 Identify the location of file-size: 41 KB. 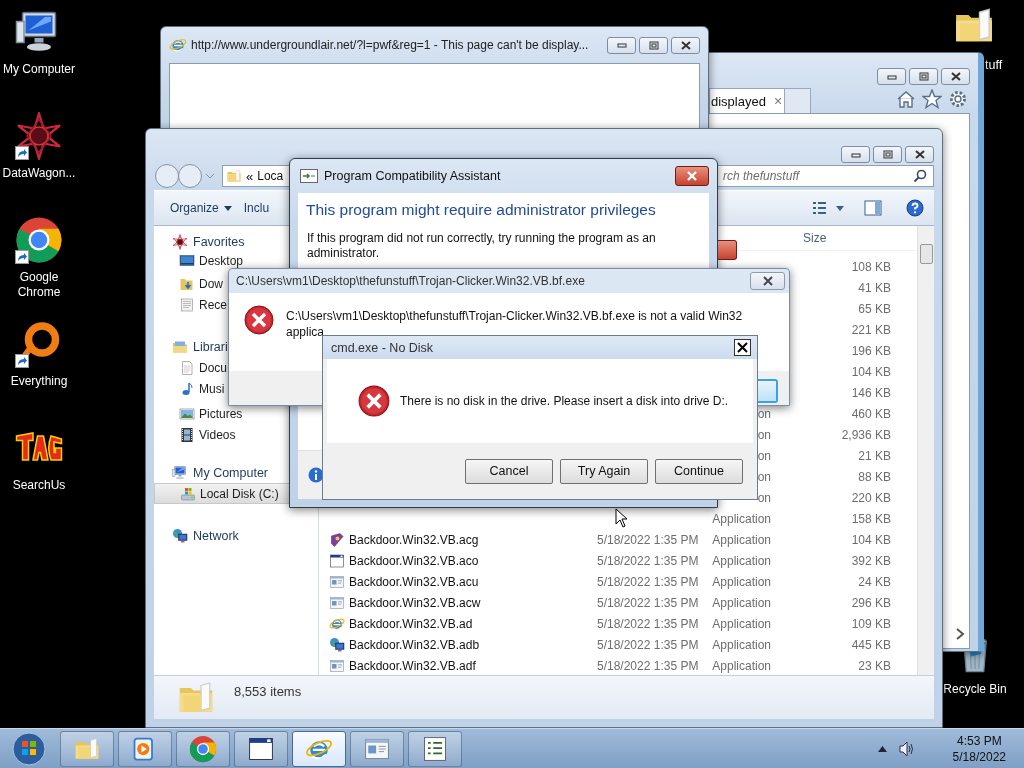
(874, 287).